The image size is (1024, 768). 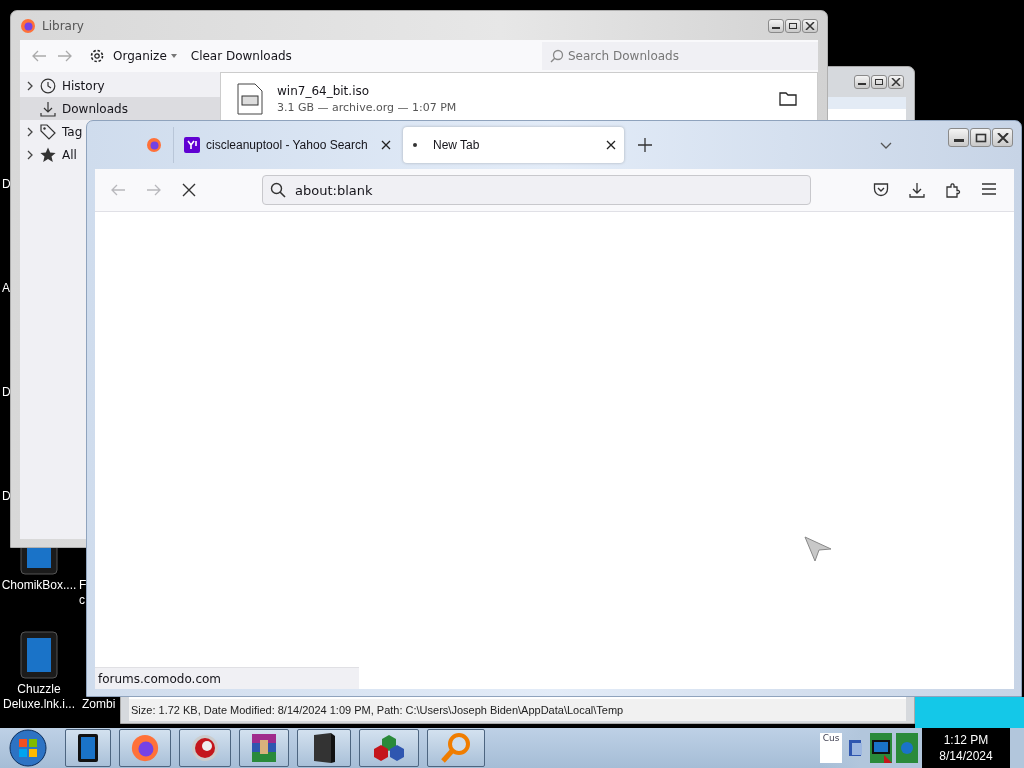 What do you see at coordinates (192, 145) in the screenshot?
I see `site-icon` at bounding box center [192, 145].